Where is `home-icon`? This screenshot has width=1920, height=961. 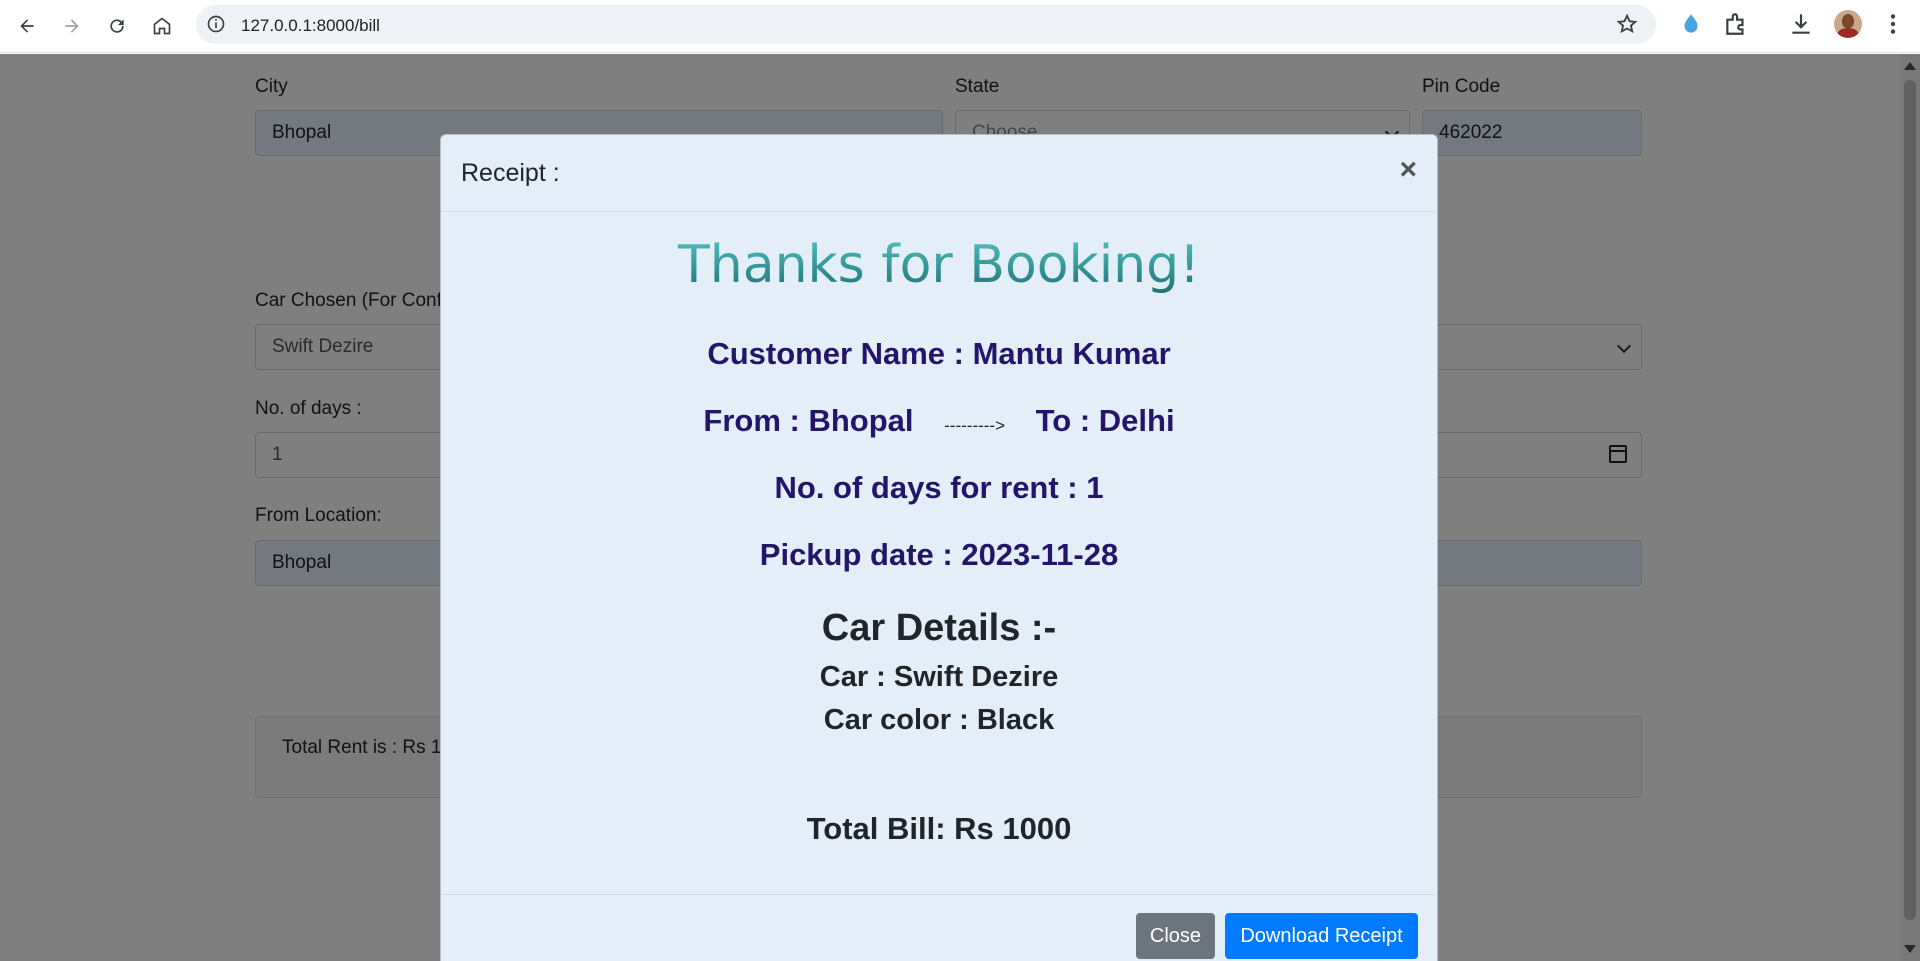
home-icon is located at coordinates (162, 26).